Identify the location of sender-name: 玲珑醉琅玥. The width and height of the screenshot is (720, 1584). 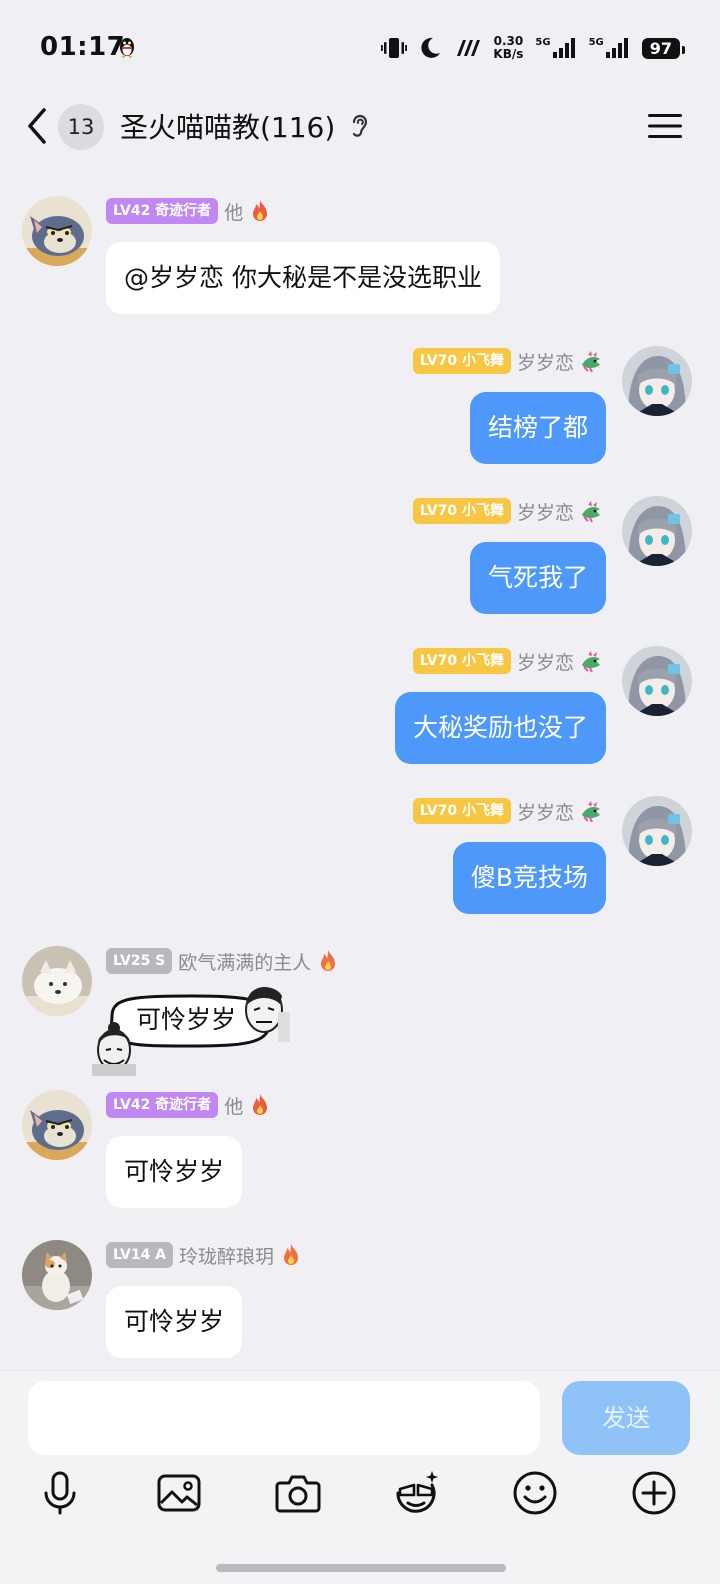
(226, 1255).